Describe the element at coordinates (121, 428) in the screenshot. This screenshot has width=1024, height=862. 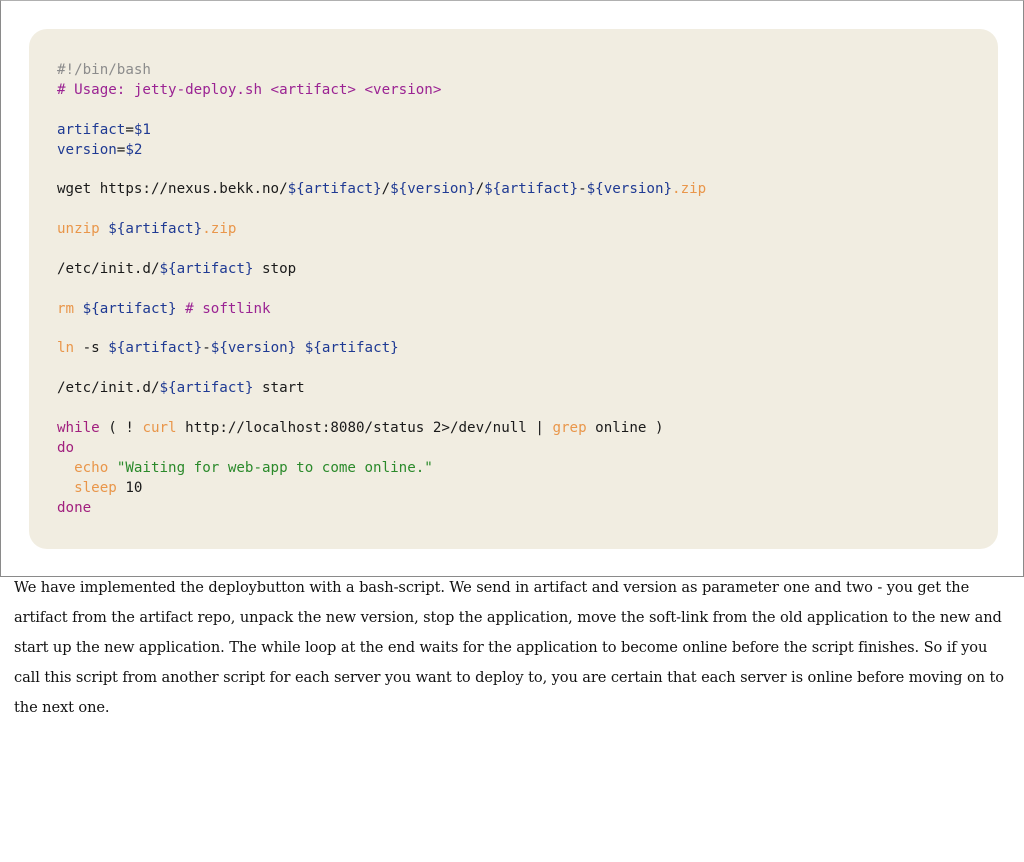
I see `code-token: ( !` at that location.